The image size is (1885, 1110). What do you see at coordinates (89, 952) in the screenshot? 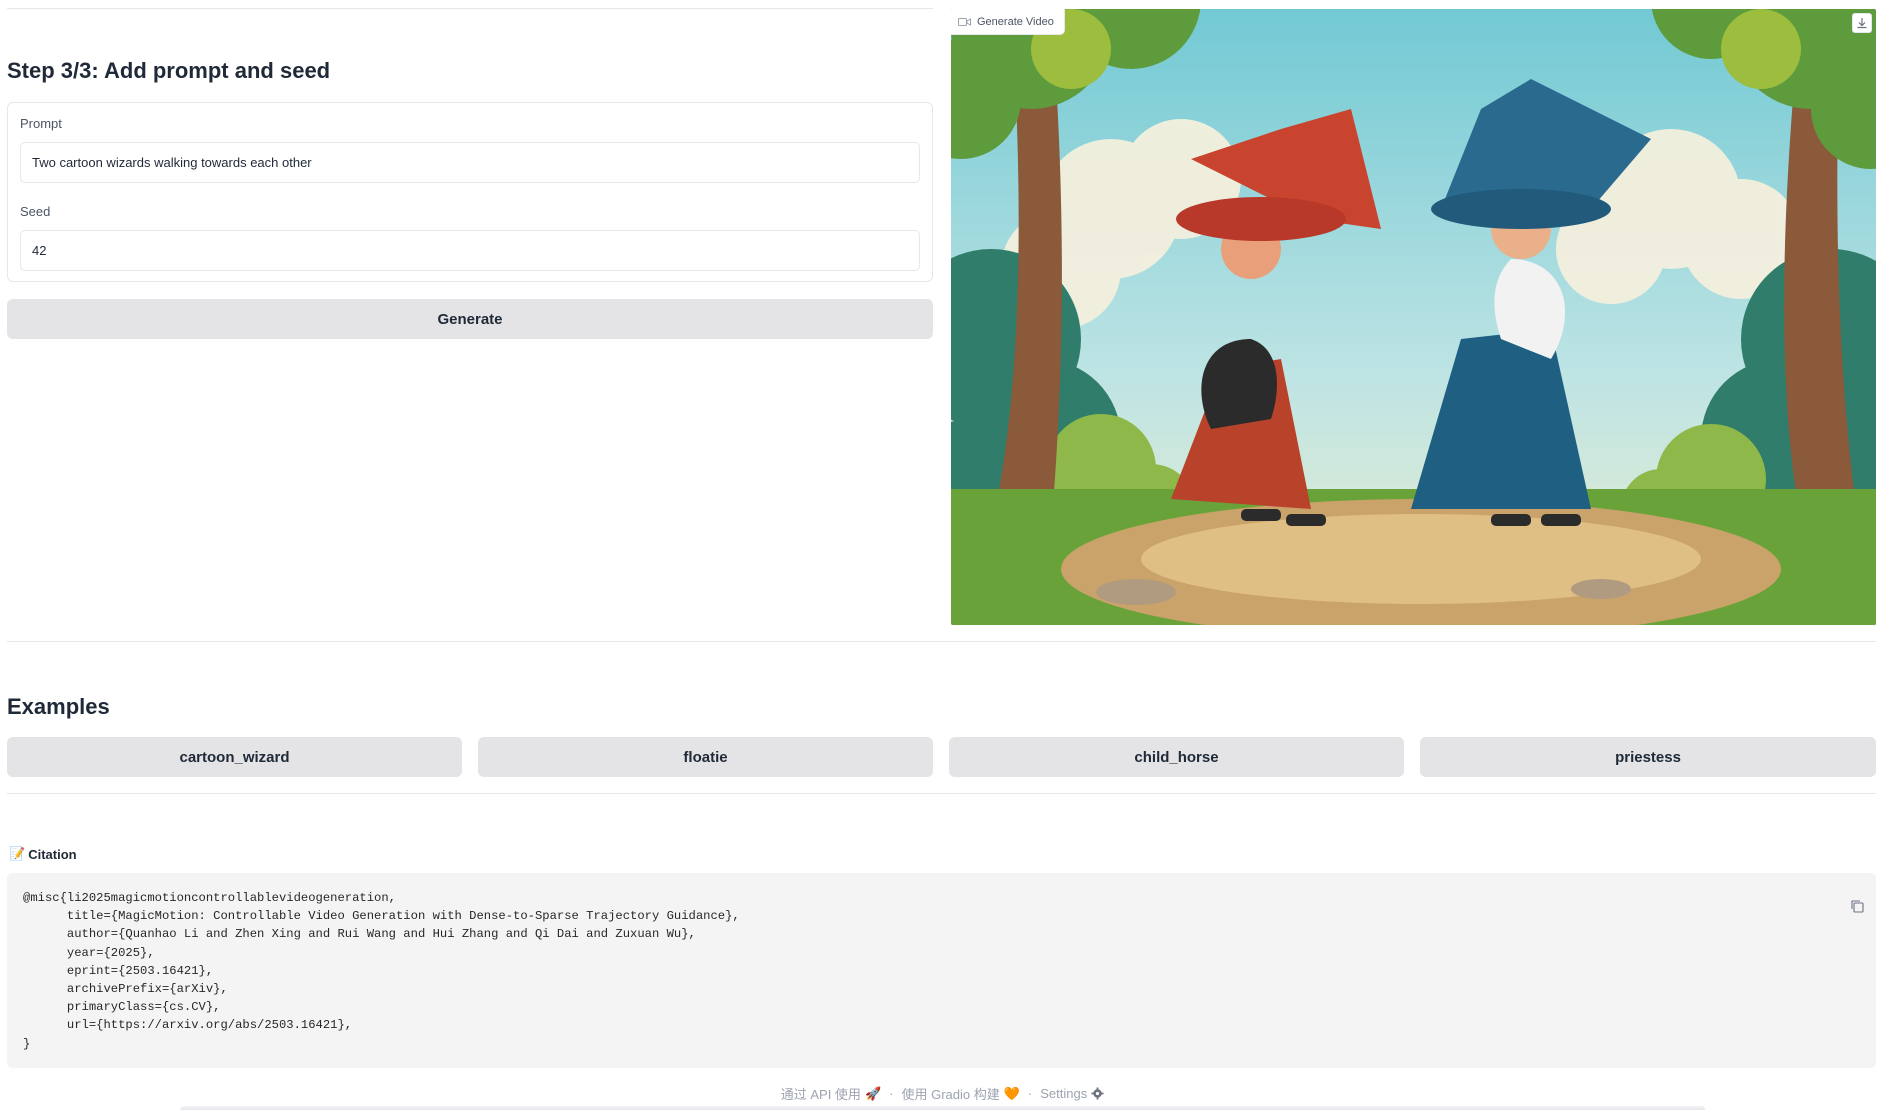
I see `code-line: year={2025},` at bounding box center [89, 952].